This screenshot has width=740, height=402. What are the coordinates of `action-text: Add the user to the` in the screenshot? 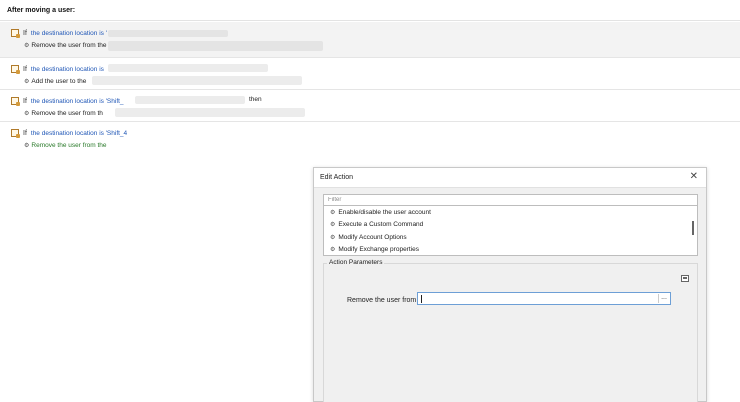 It's located at (59, 81).